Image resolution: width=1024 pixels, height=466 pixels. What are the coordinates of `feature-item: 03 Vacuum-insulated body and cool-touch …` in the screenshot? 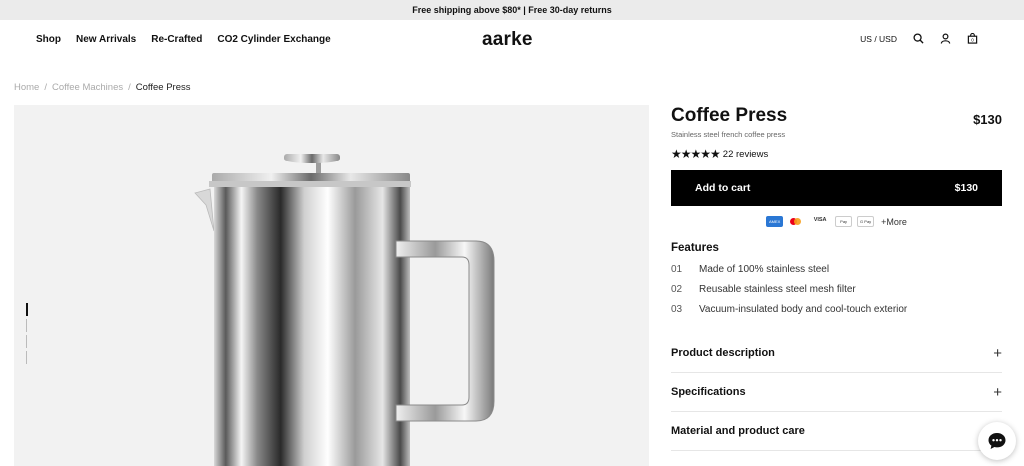 It's located at (836, 314).